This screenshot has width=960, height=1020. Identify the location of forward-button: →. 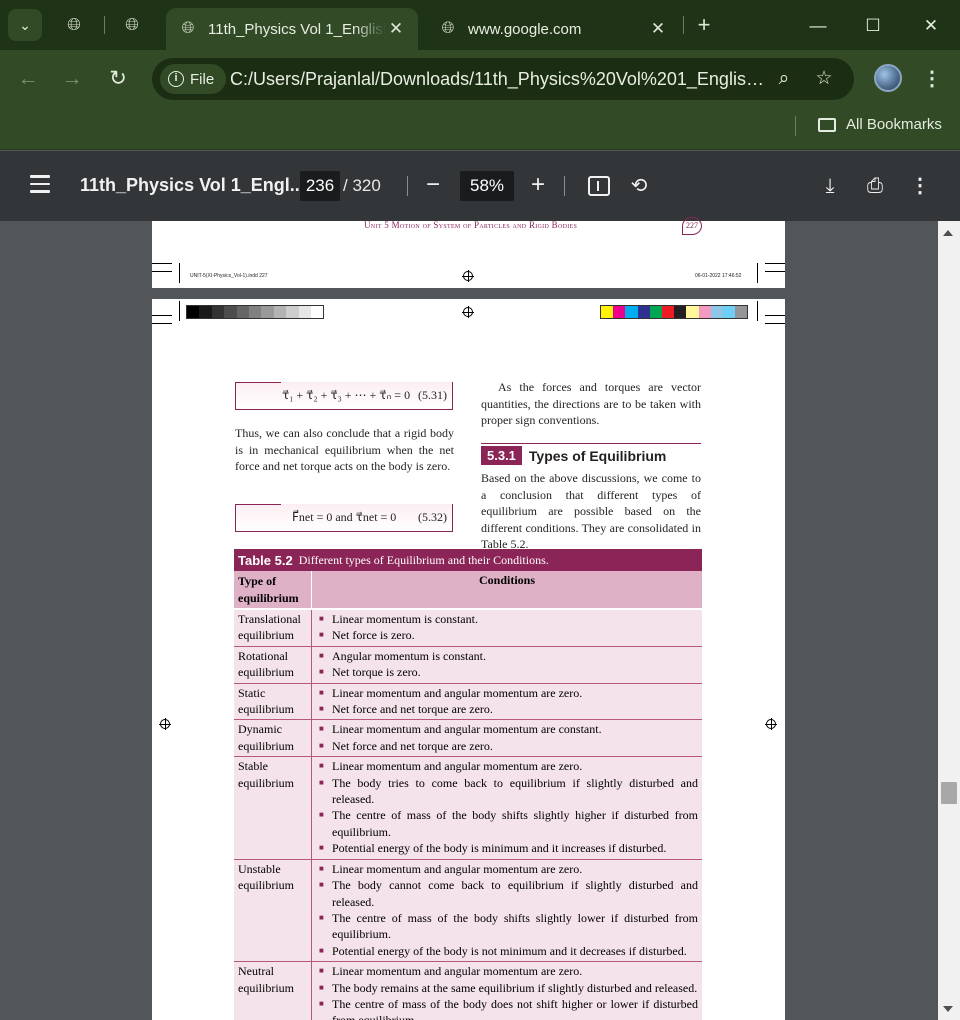
(72, 79).